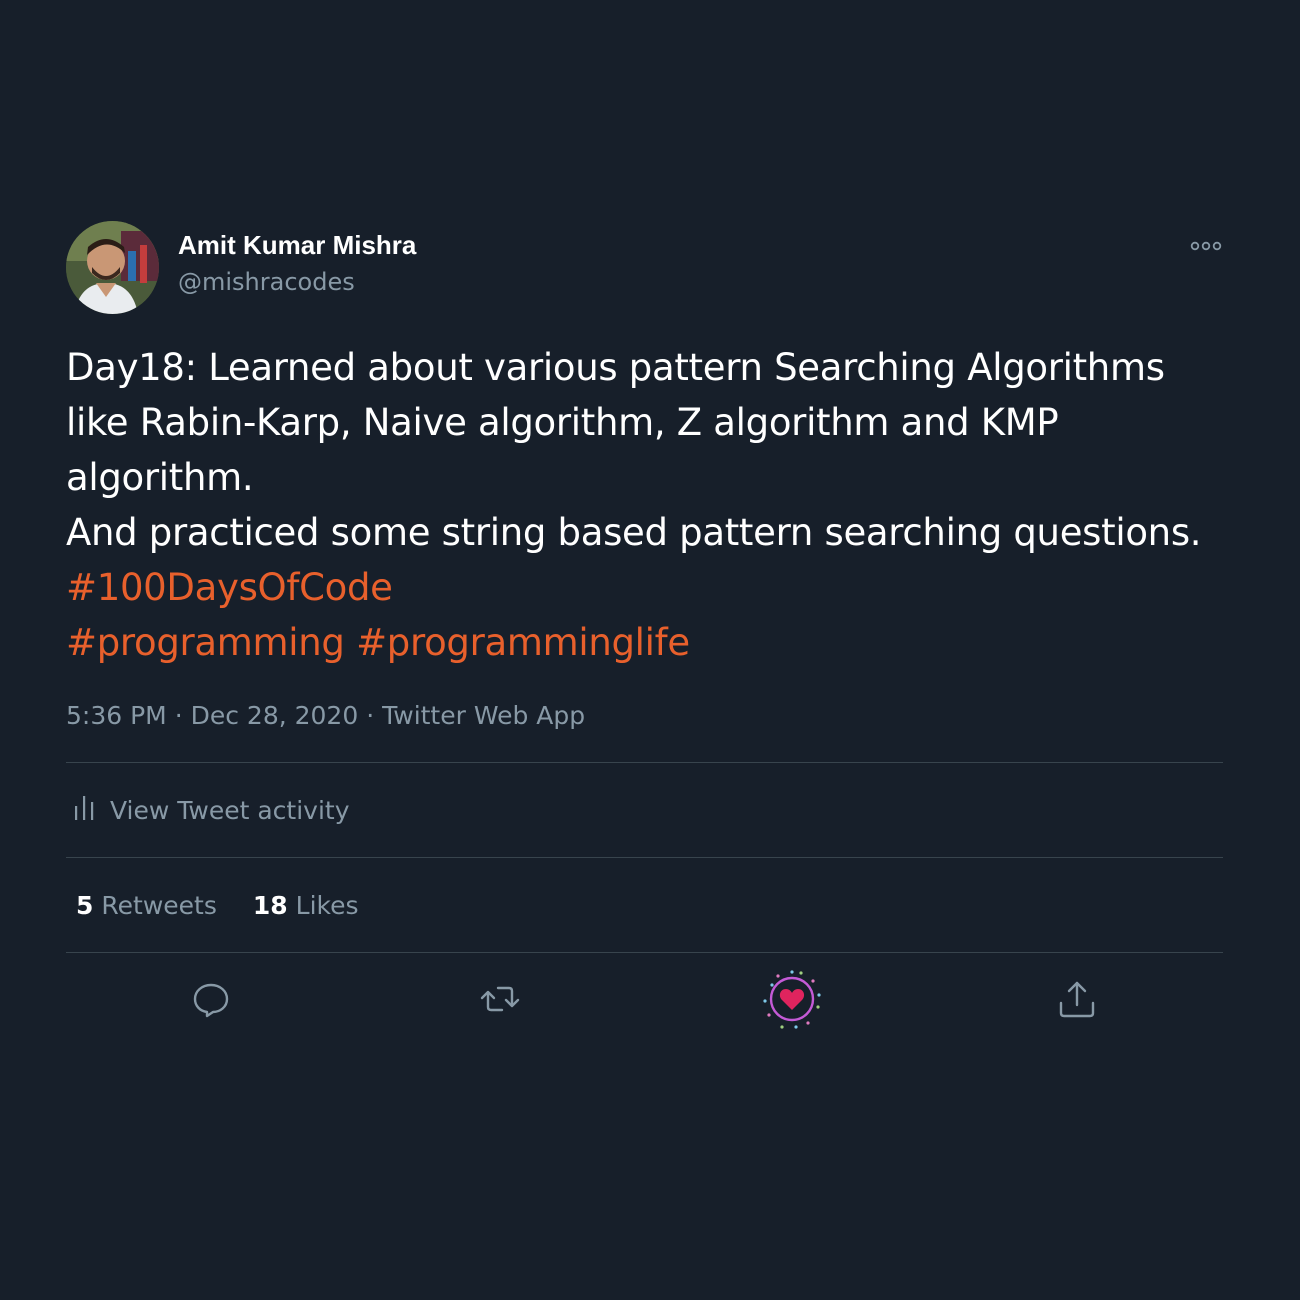  Describe the element at coordinates (275, 715) in the screenshot. I see `tweet-date: Dec 28, 2020` at that location.